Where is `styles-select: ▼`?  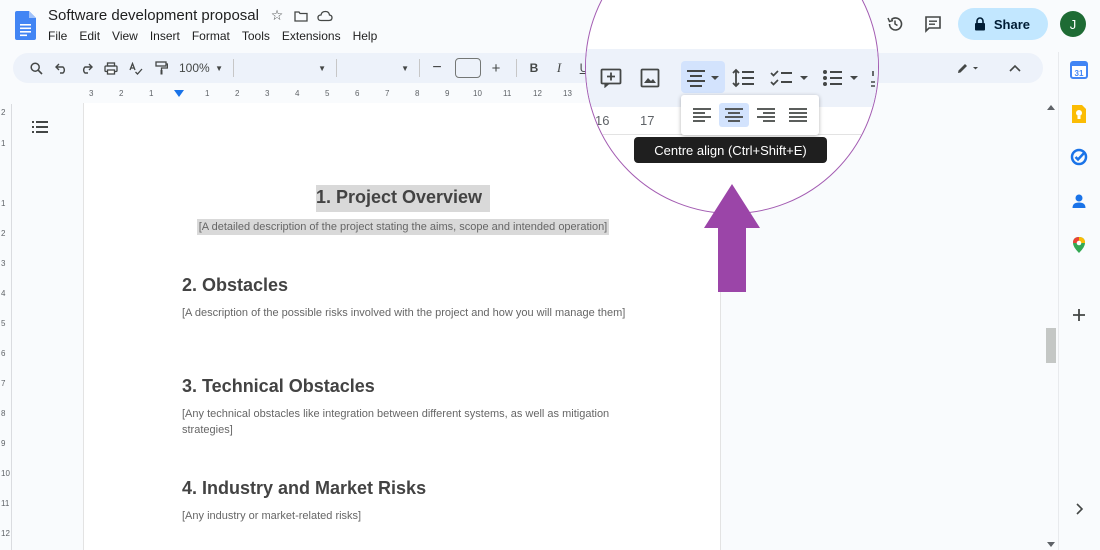
styles-select: ▼ is located at coordinates (285, 68).